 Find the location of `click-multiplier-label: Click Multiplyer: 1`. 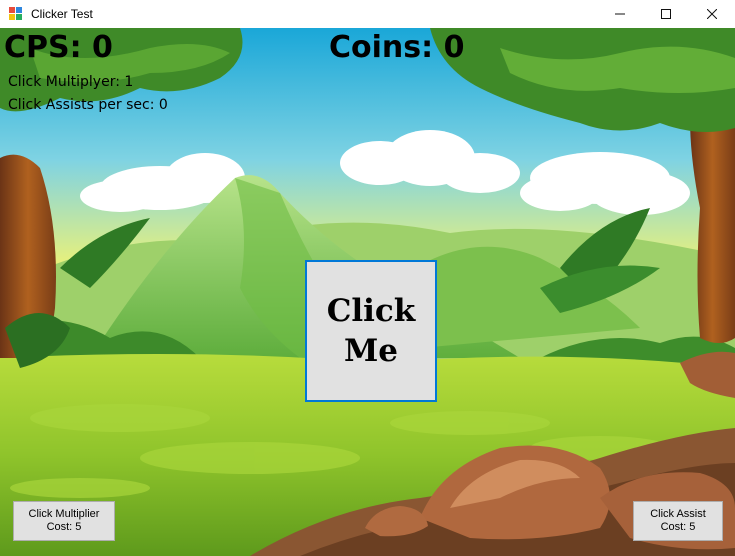

click-multiplier-label: Click Multiplyer: 1 is located at coordinates (71, 82).